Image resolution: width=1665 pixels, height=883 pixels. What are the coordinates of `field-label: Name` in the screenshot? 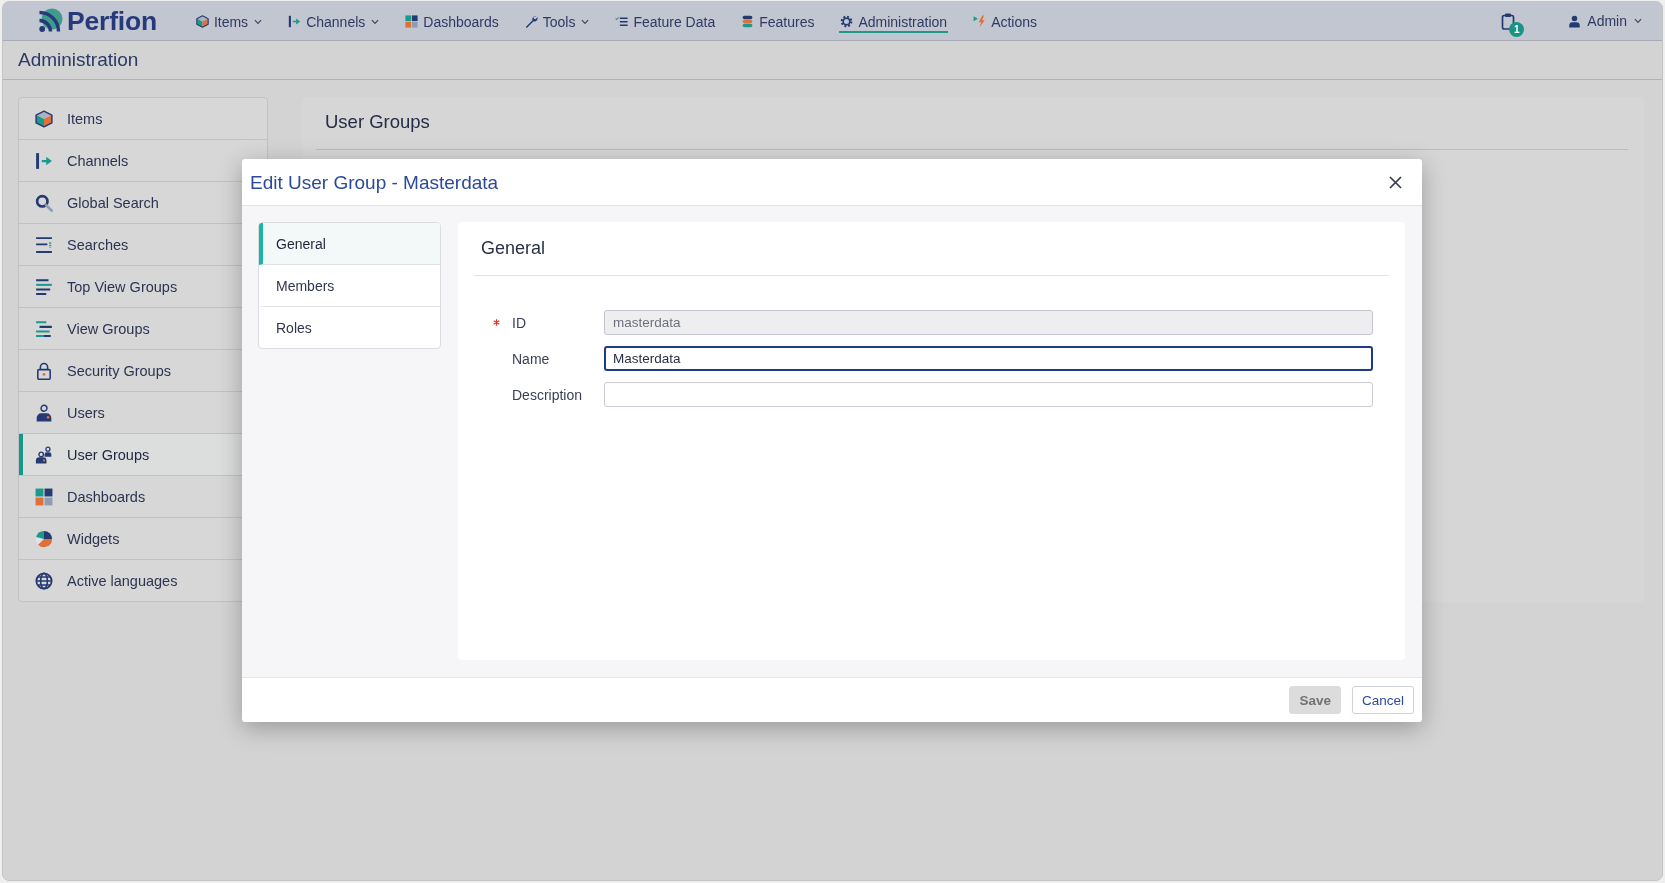 It's located at (531, 358).